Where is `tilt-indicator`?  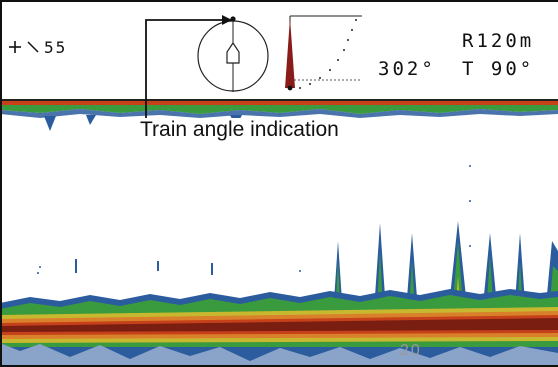 tilt-indicator is located at coordinates (323, 53).